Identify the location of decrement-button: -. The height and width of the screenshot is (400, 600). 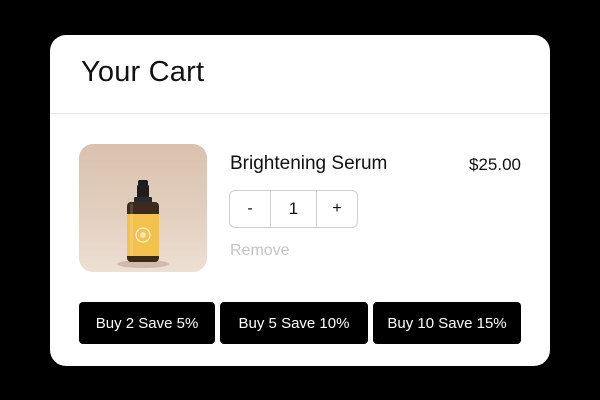
(250, 209).